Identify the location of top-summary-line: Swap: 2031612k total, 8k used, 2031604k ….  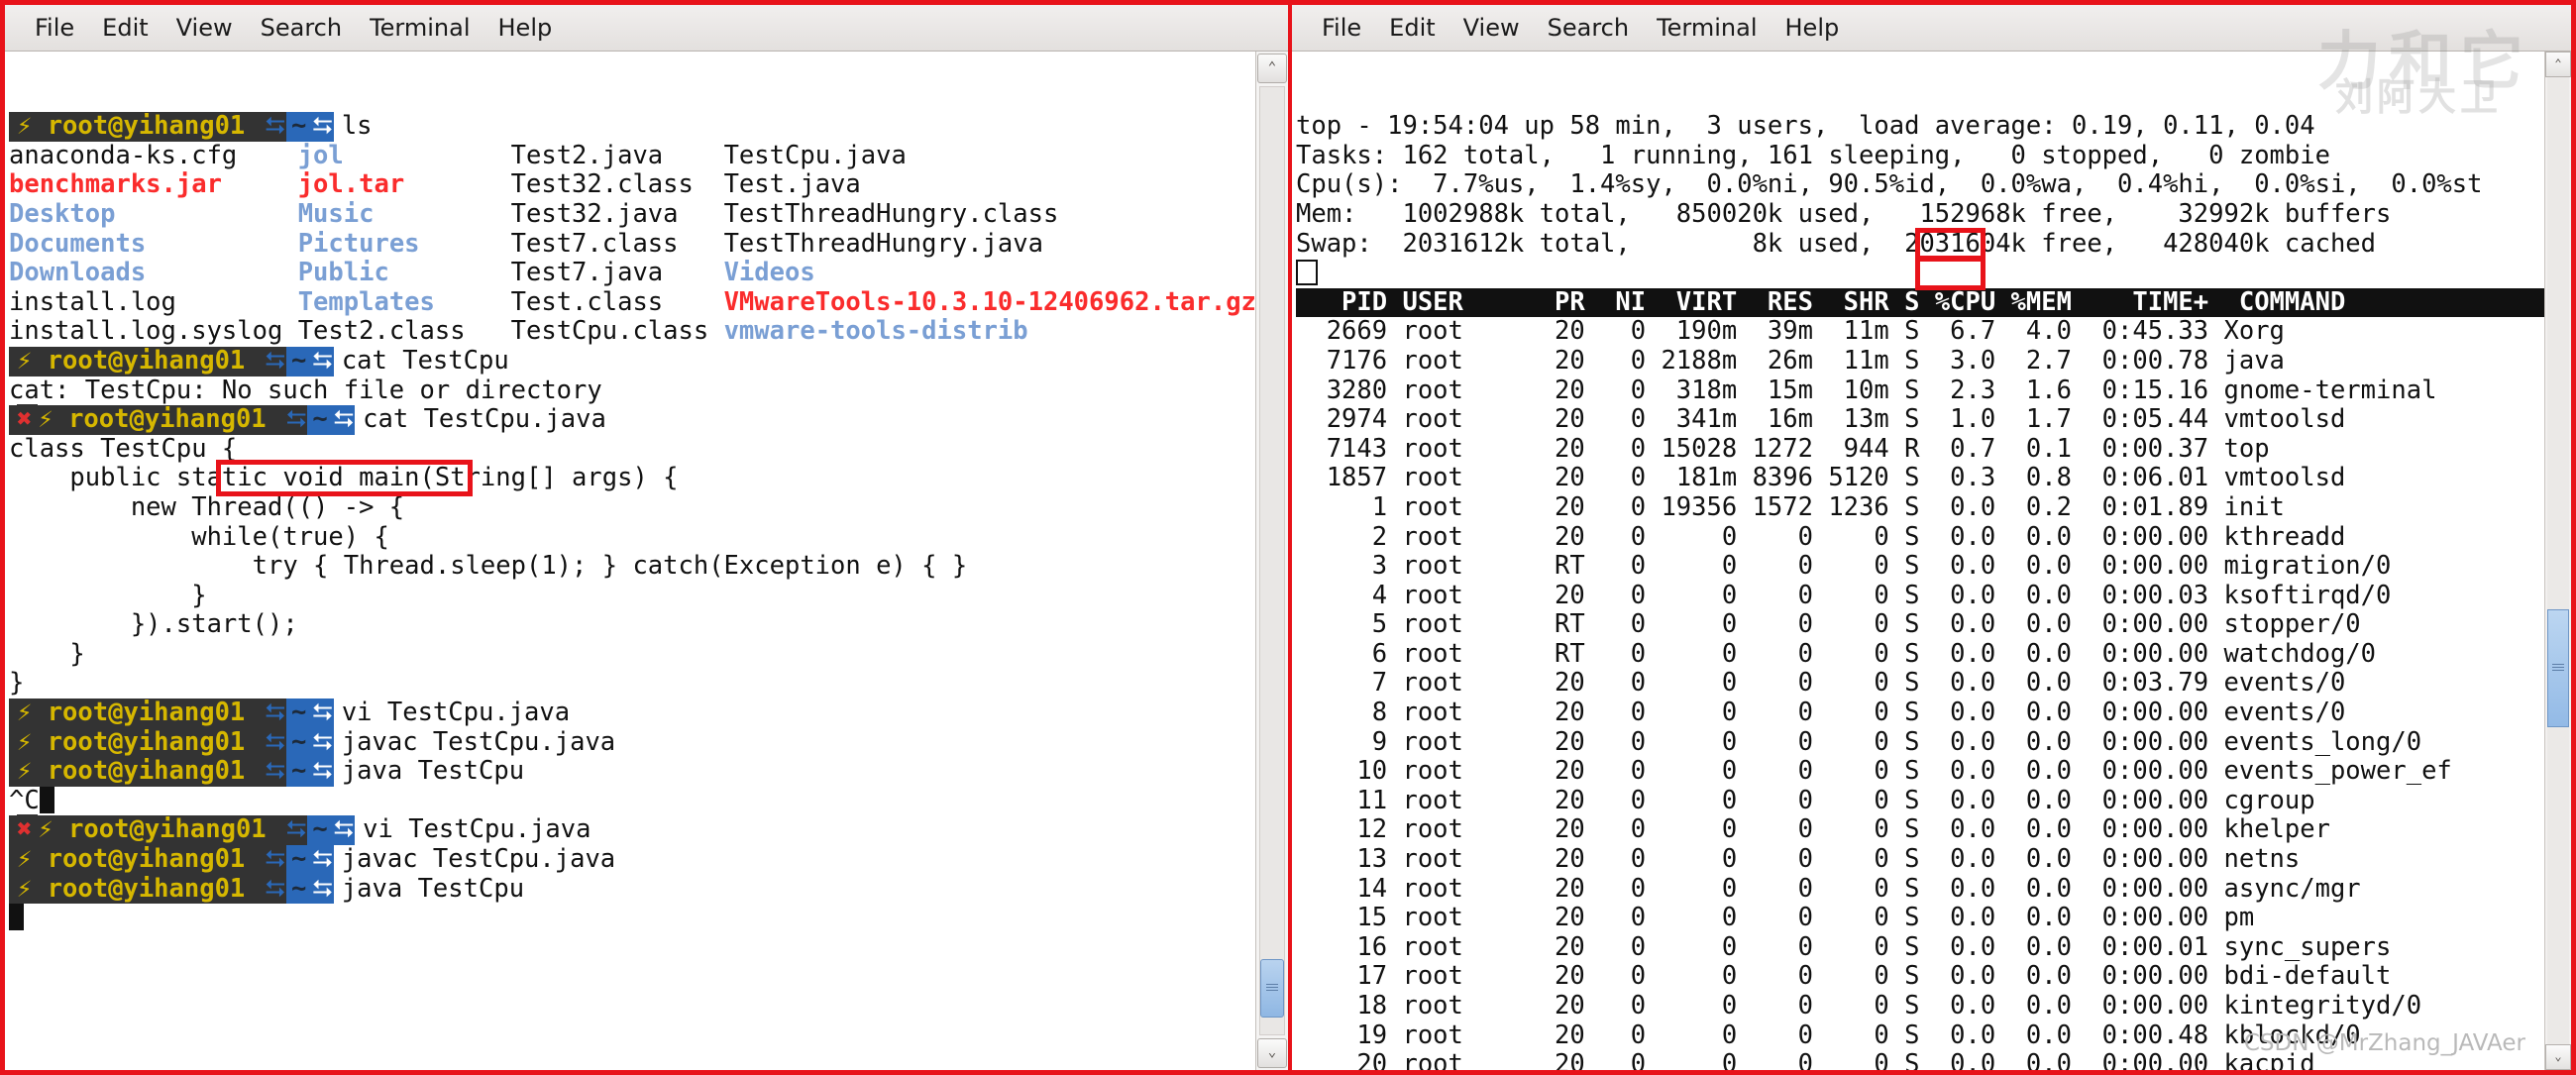
(1836, 243).